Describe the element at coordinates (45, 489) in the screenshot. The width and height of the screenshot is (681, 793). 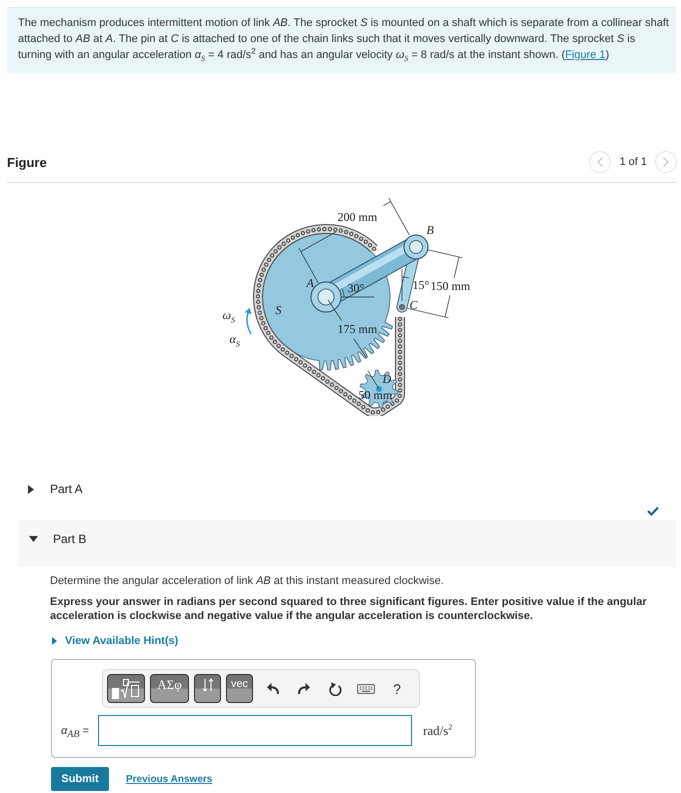
I see `part-header: Part A` at that location.